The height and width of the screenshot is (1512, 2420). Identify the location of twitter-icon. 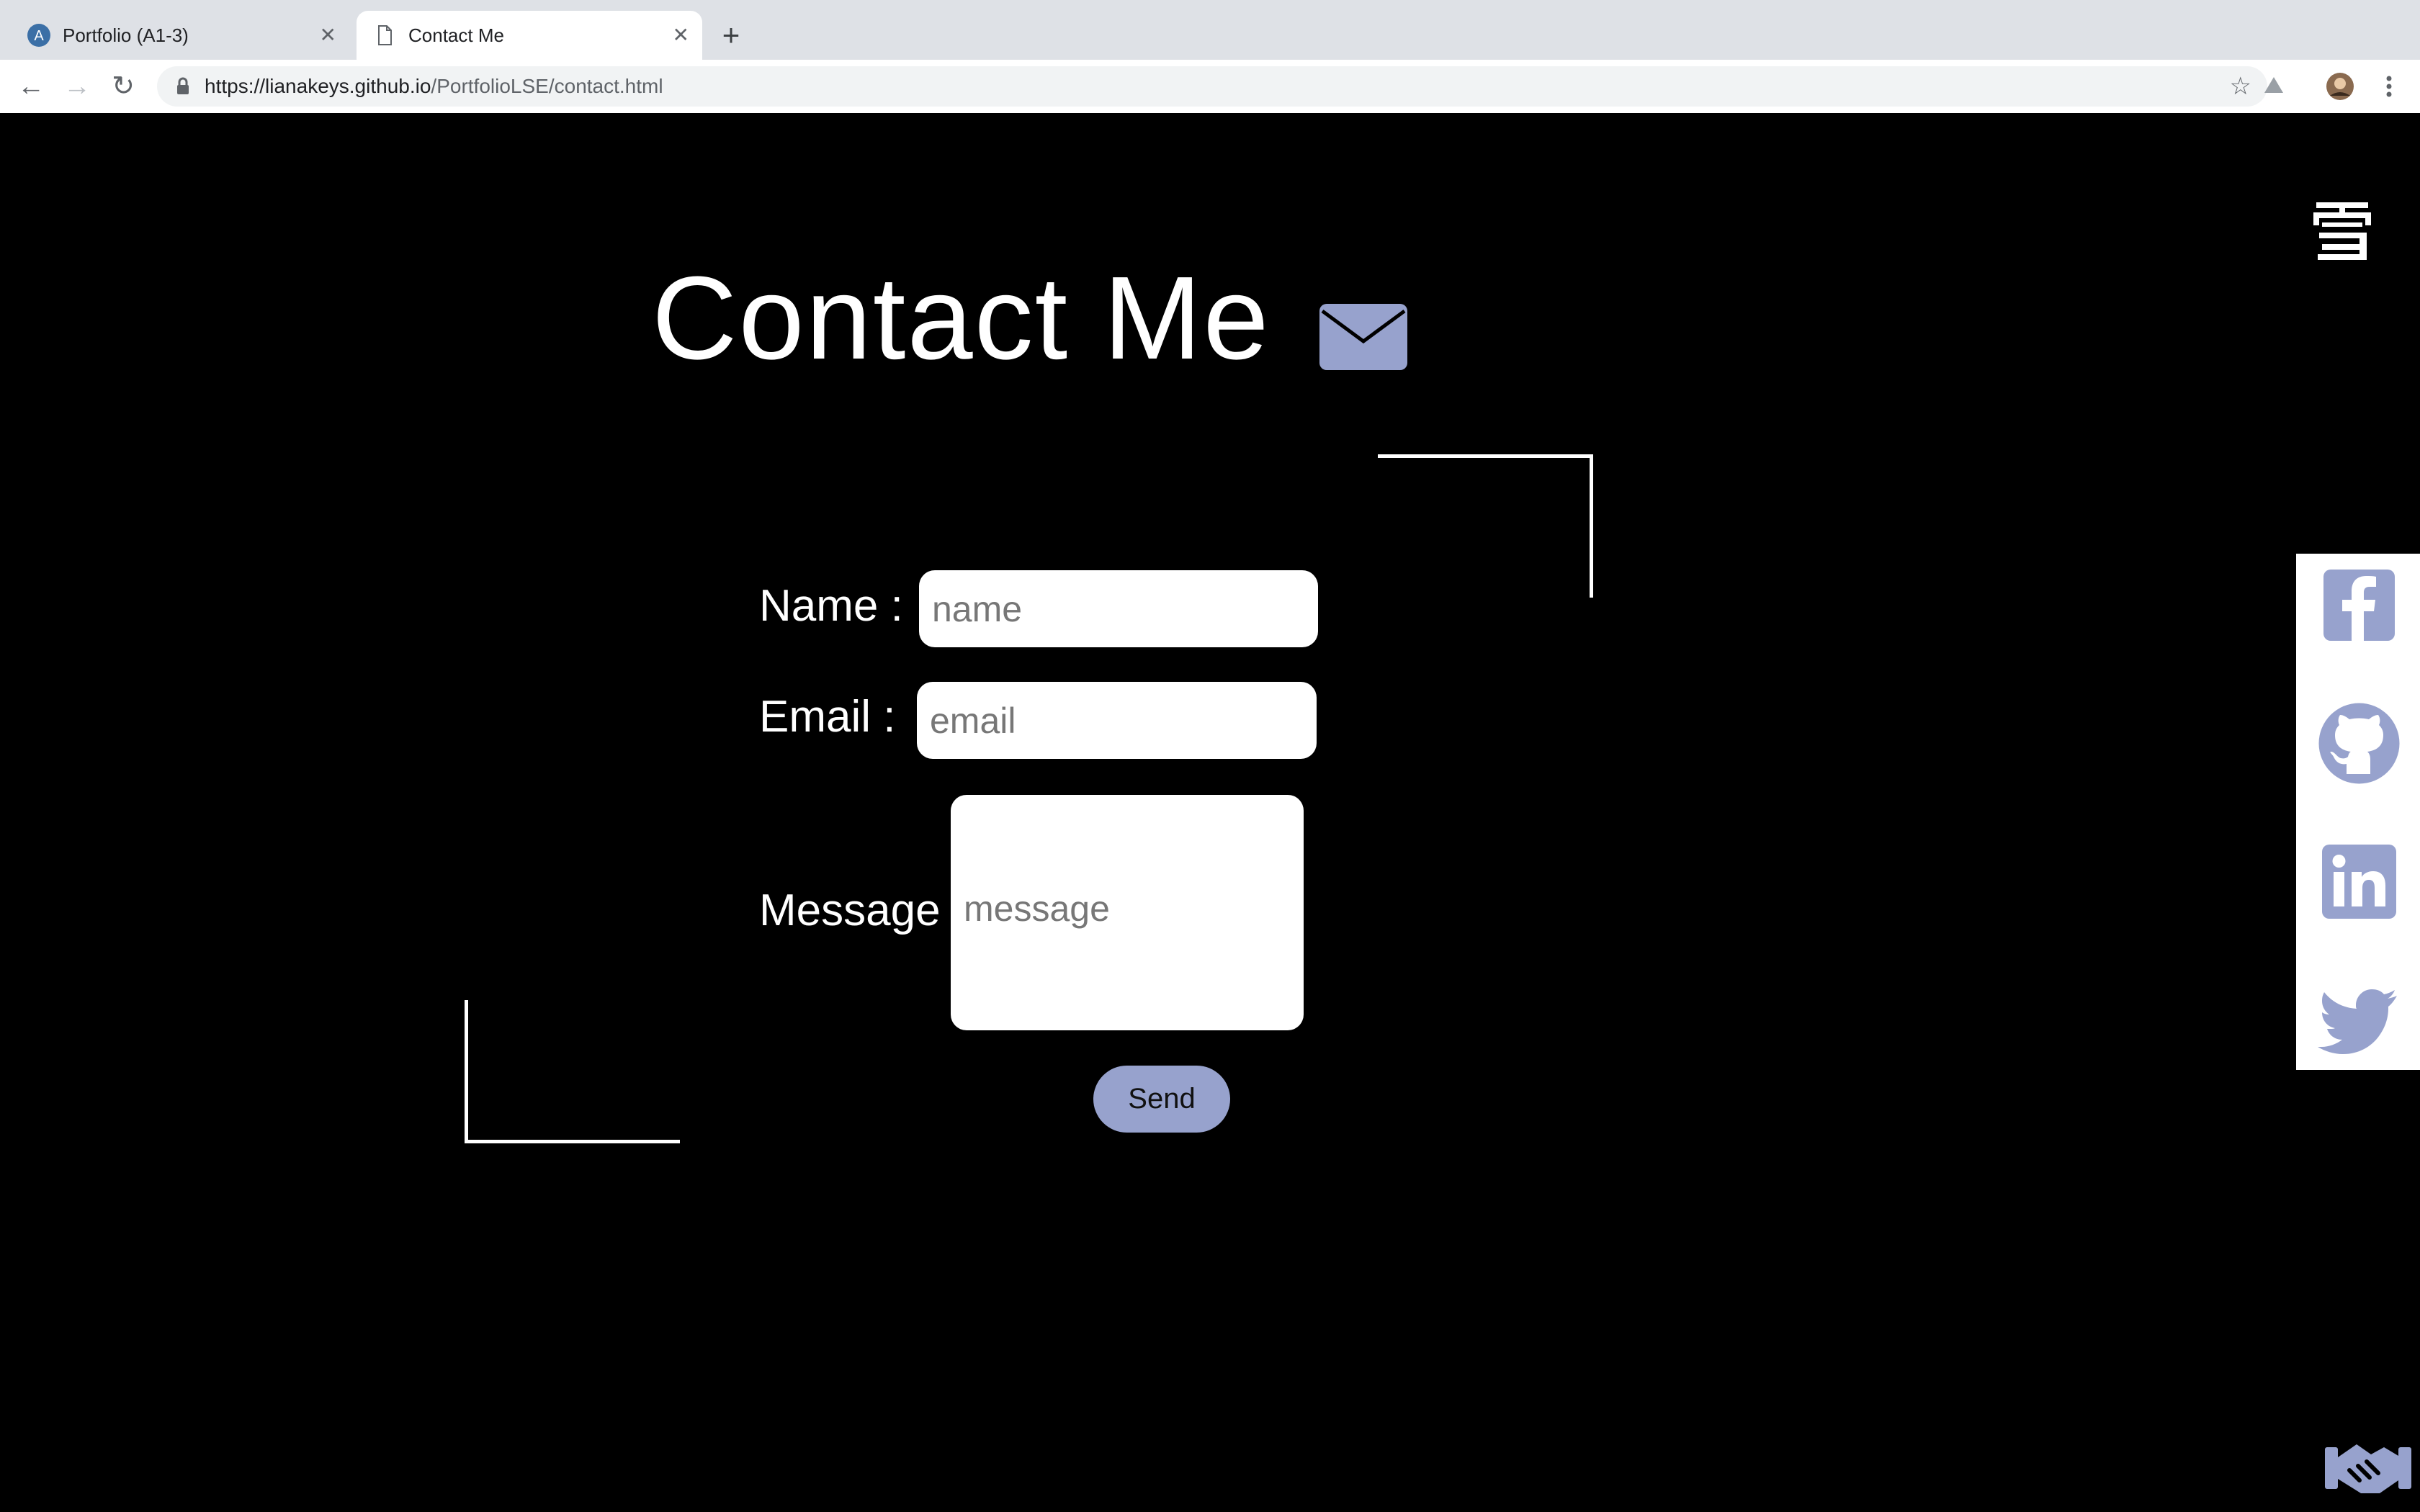
(2359, 1019).